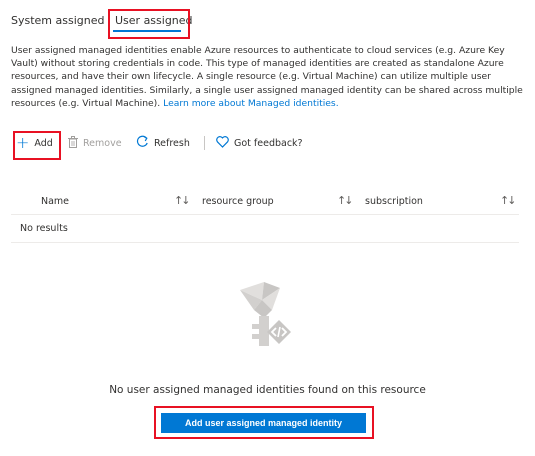  What do you see at coordinates (37, 145) in the screenshot?
I see `highlight-box-add-button` at bounding box center [37, 145].